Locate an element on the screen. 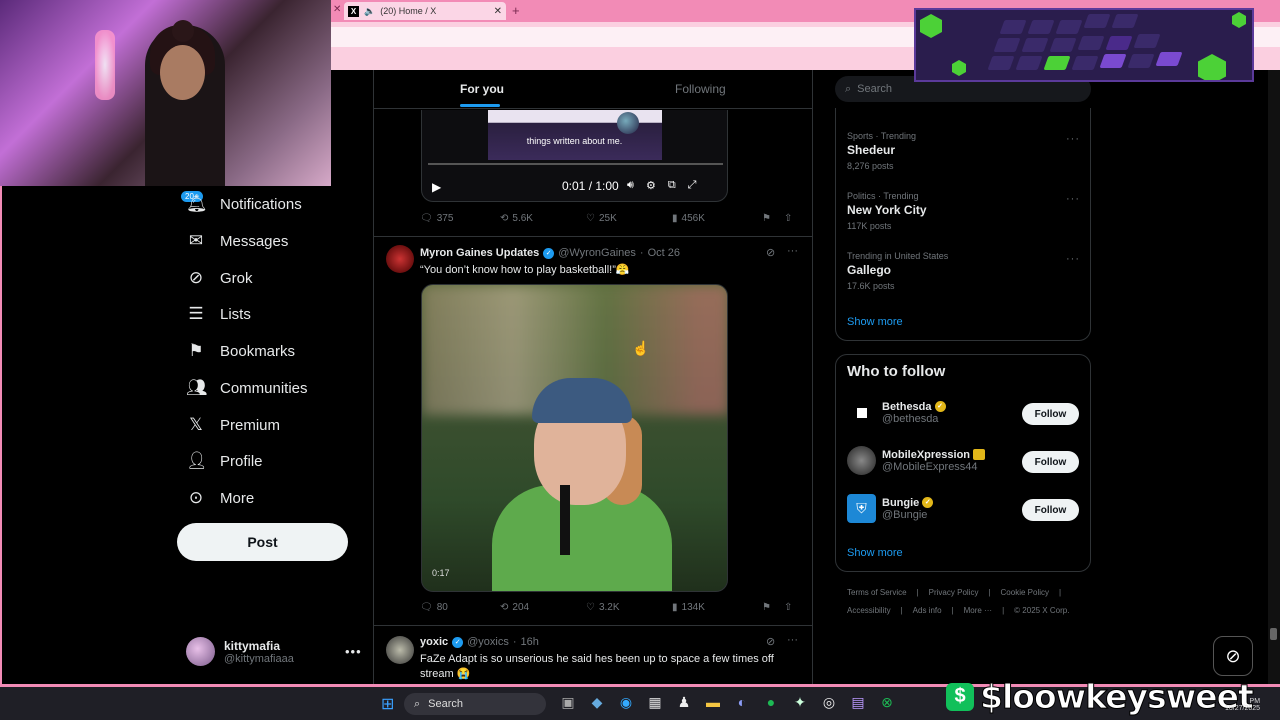 The width and height of the screenshot is (1280, 720). views-button: ▮ 456K is located at coordinates (717, 218).